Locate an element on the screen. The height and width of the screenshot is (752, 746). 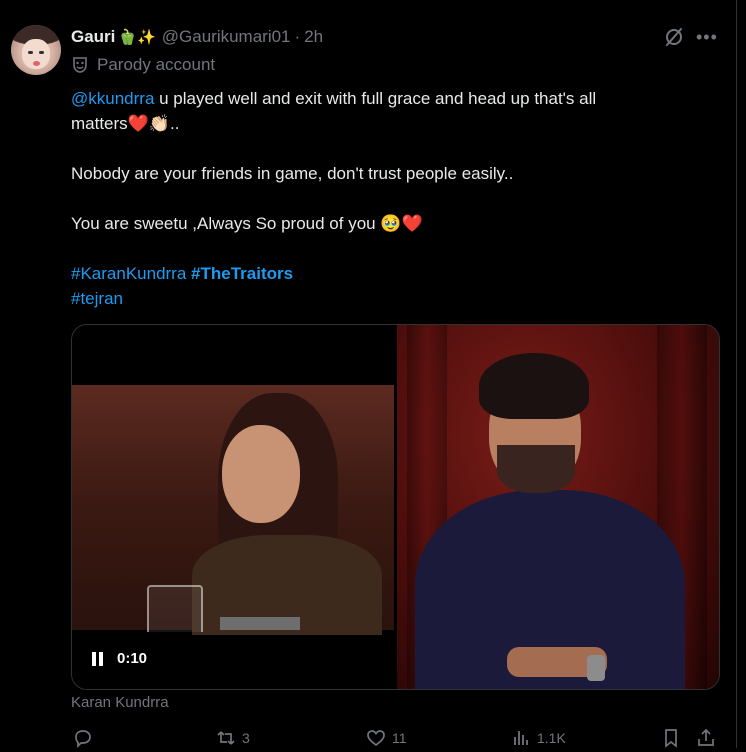
hashtag-karankundrra: #KaranKundrra is located at coordinates (128, 273).